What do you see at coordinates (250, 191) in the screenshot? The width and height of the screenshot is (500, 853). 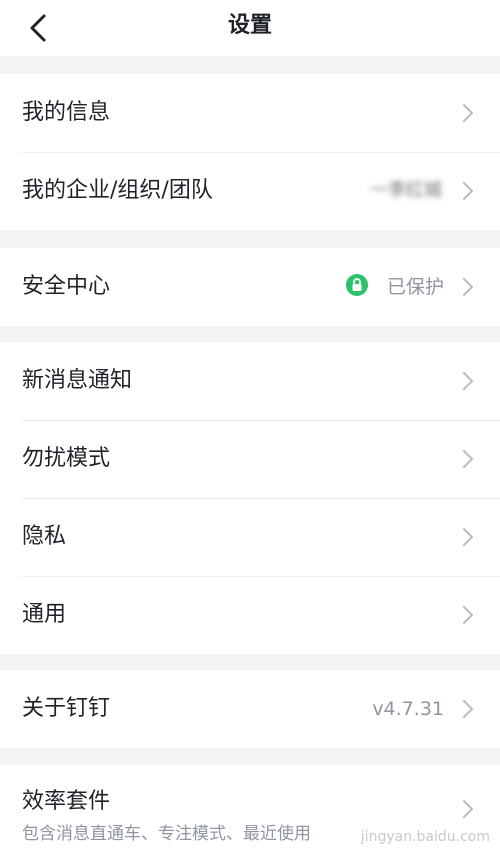 I see `row-my-organization: 我的企业/组织/团队 一李红城` at bounding box center [250, 191].